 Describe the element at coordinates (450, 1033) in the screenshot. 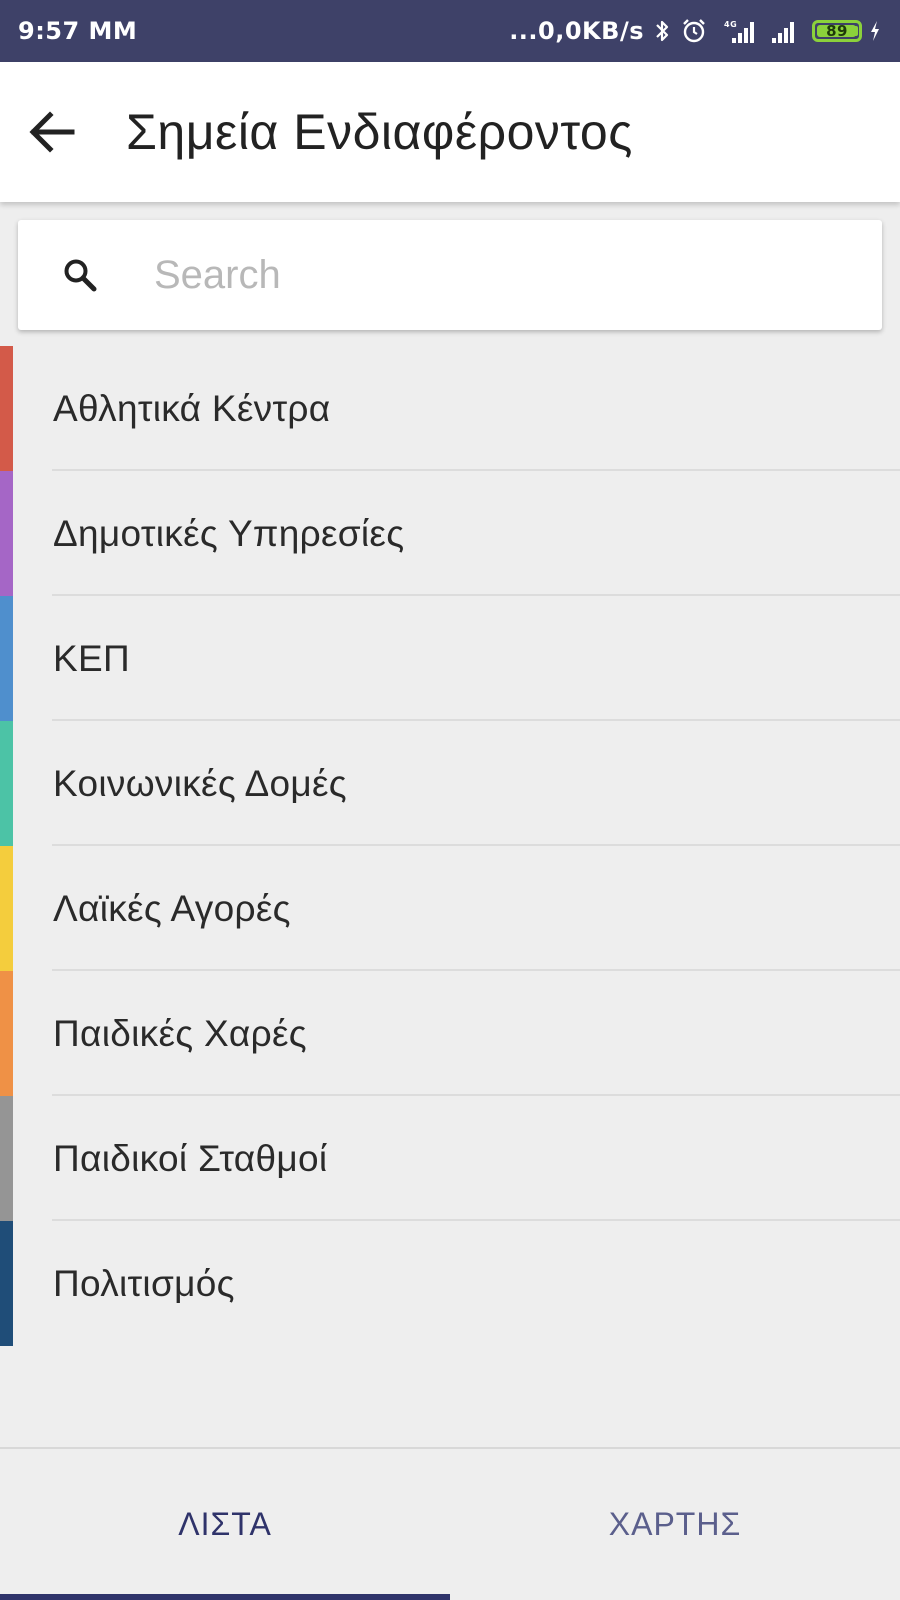

I see `list-item: Παιδικές Χαρές` at that location.